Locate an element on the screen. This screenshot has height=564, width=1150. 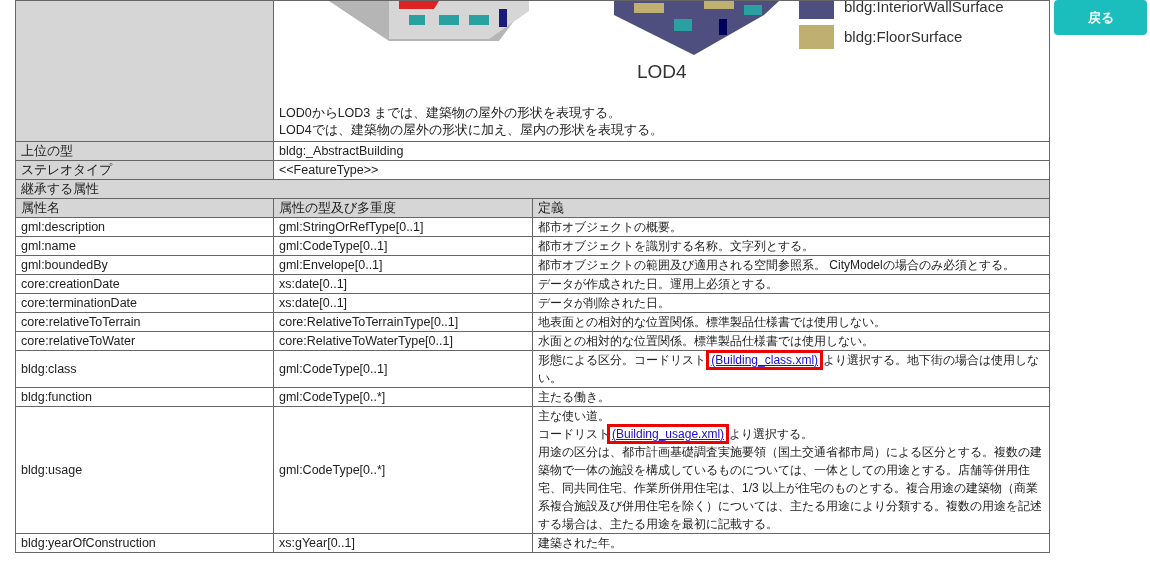
table-cell: core:creationDate is located at coordinates (144, 284).